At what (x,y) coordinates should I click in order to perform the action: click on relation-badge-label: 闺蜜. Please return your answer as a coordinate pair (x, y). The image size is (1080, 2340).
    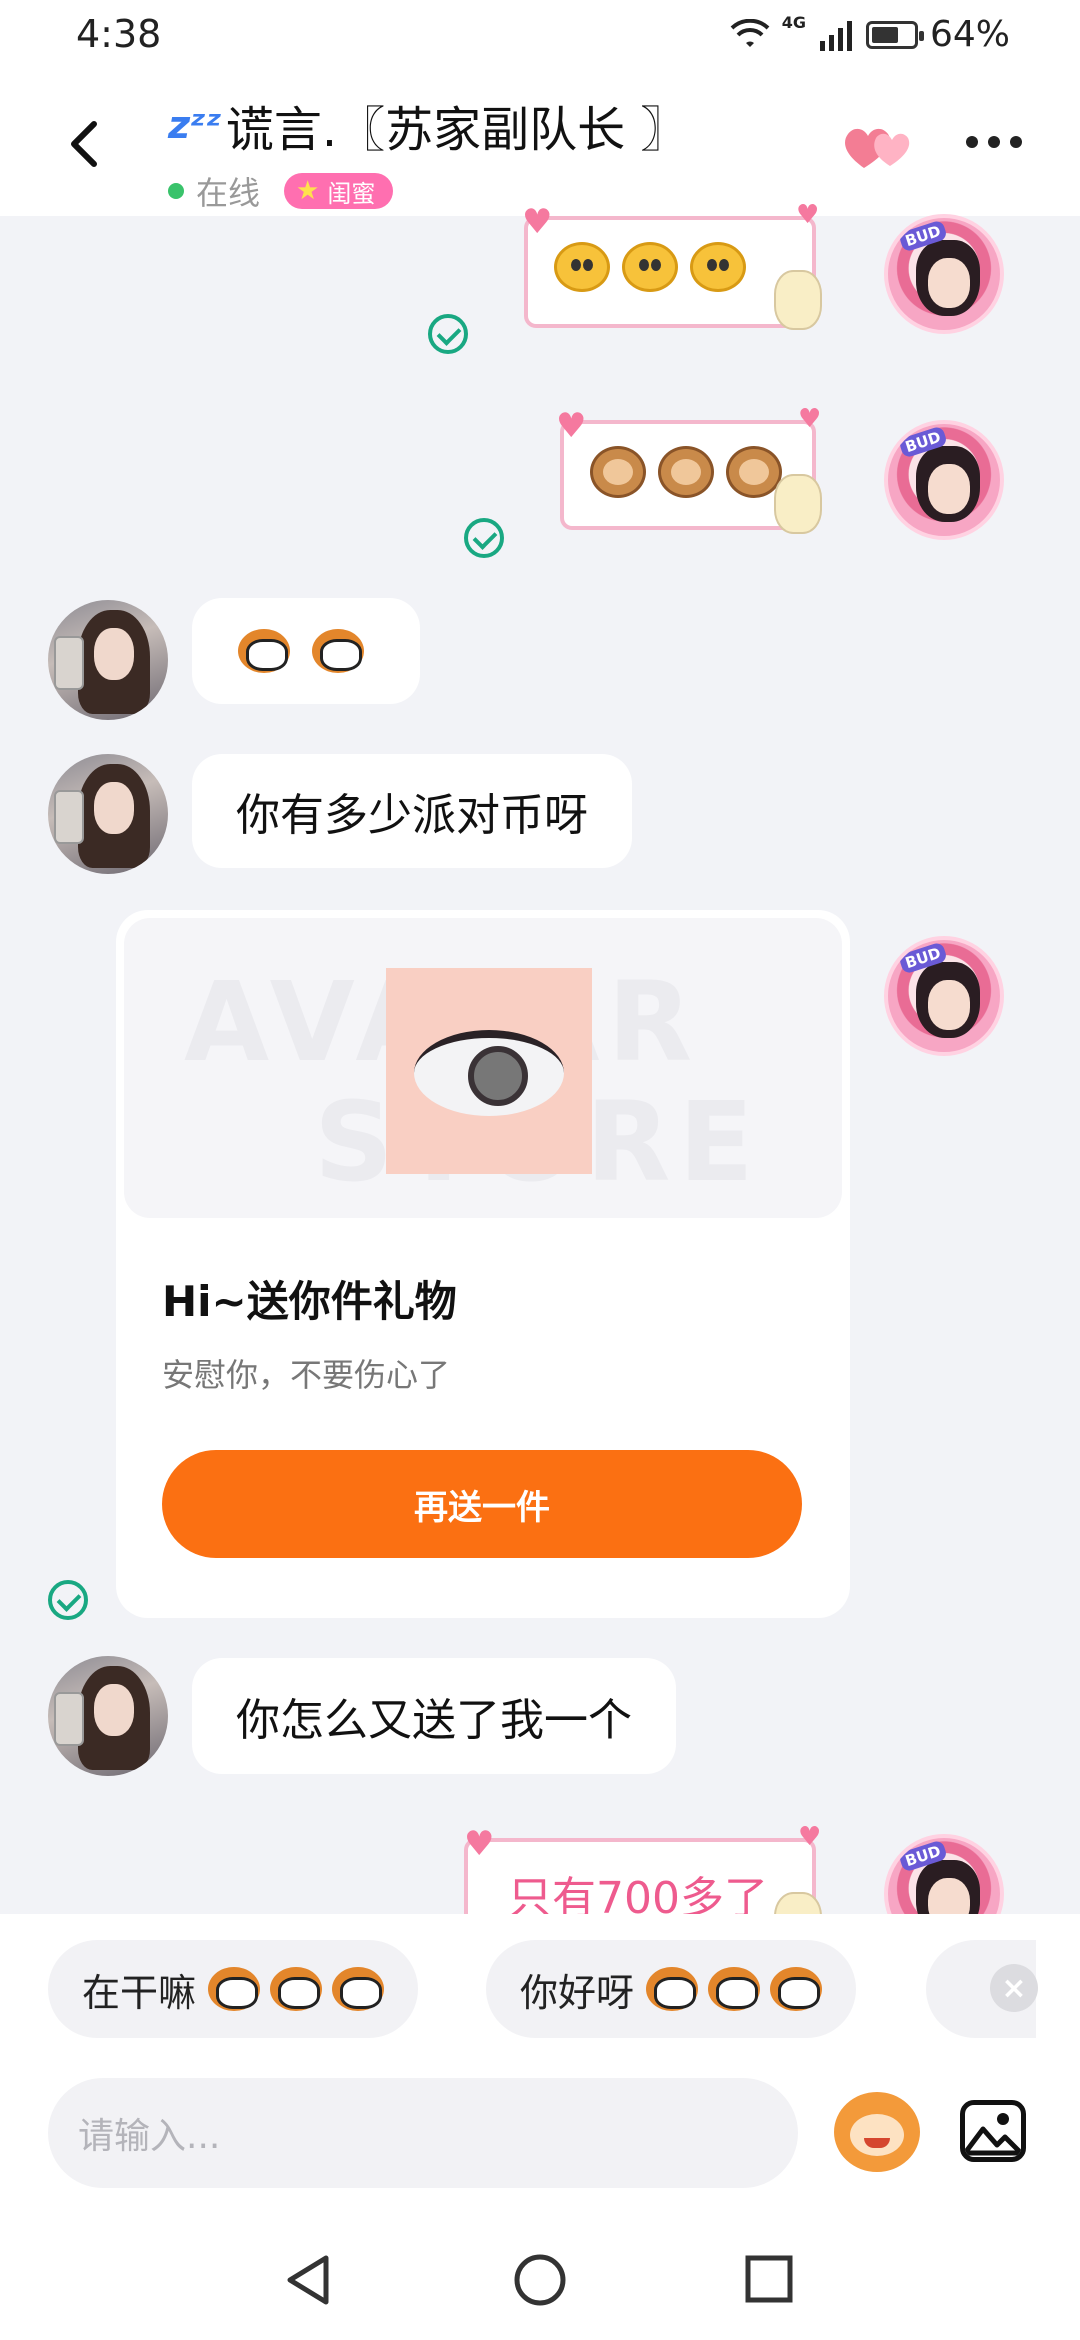
    Looking at the image, I should click on (351, 193).